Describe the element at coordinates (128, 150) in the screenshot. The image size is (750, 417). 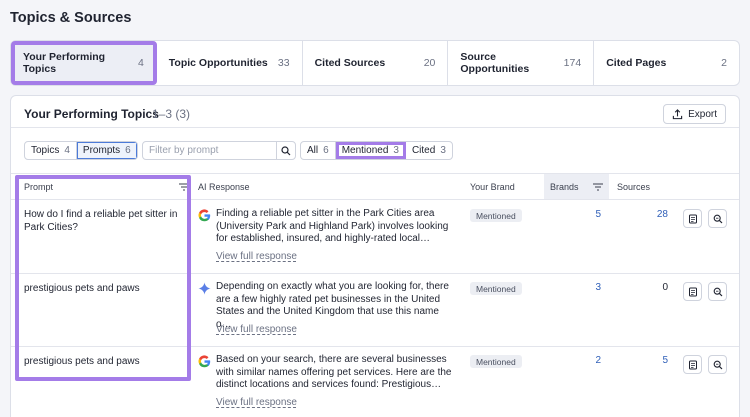
I see `toggle-count: 6` at that location.